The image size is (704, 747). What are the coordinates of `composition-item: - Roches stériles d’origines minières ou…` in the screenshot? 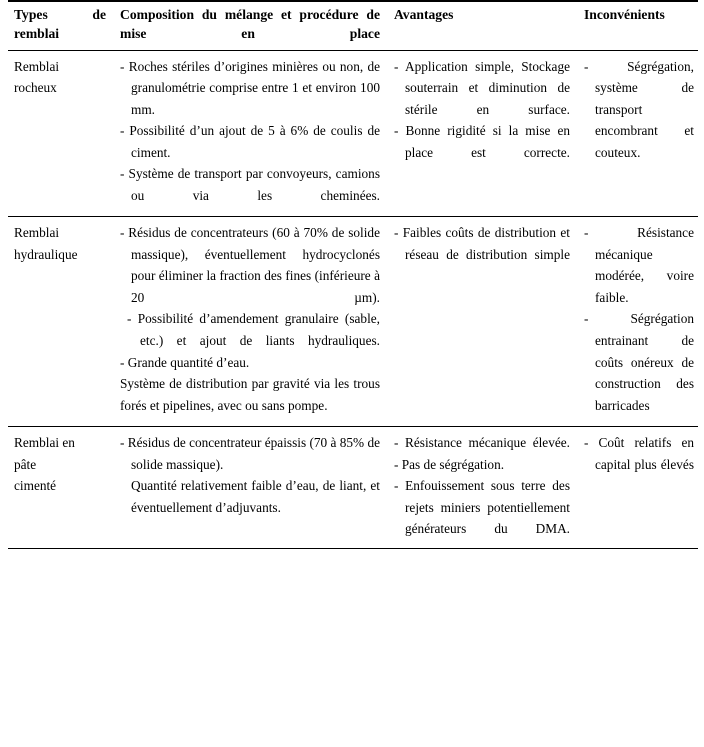 It's located at (250, 87).